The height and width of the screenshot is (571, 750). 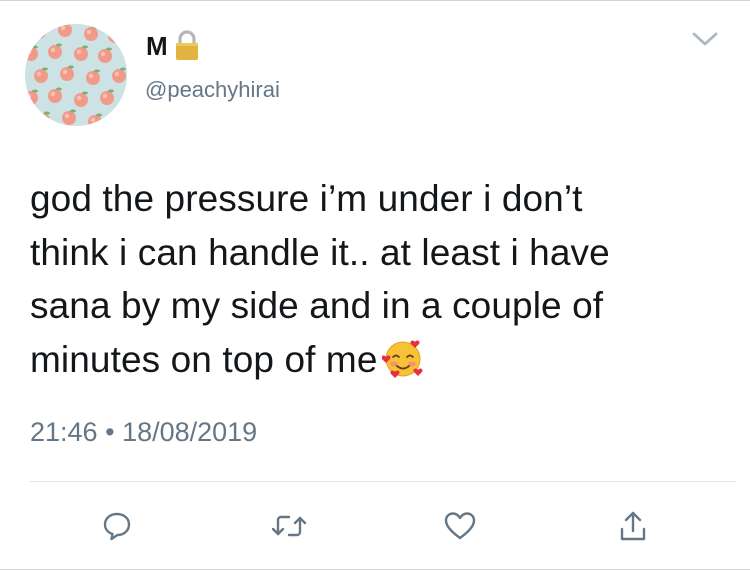 I want to click on peach-pattern-avatar-icon, so click(x=76, y=75).